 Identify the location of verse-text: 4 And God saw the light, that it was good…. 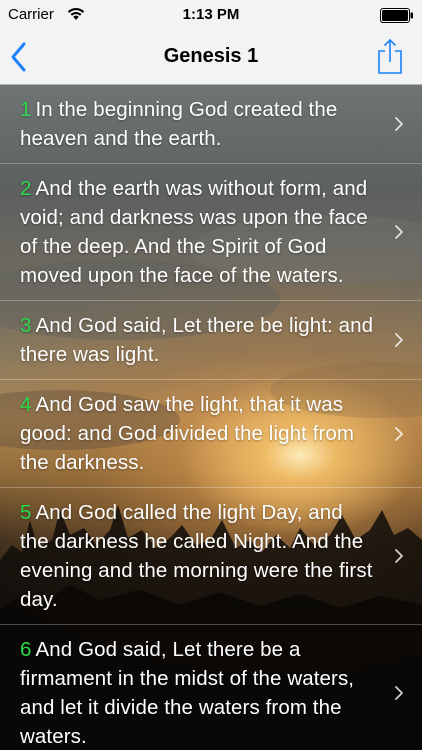
(197, 433).